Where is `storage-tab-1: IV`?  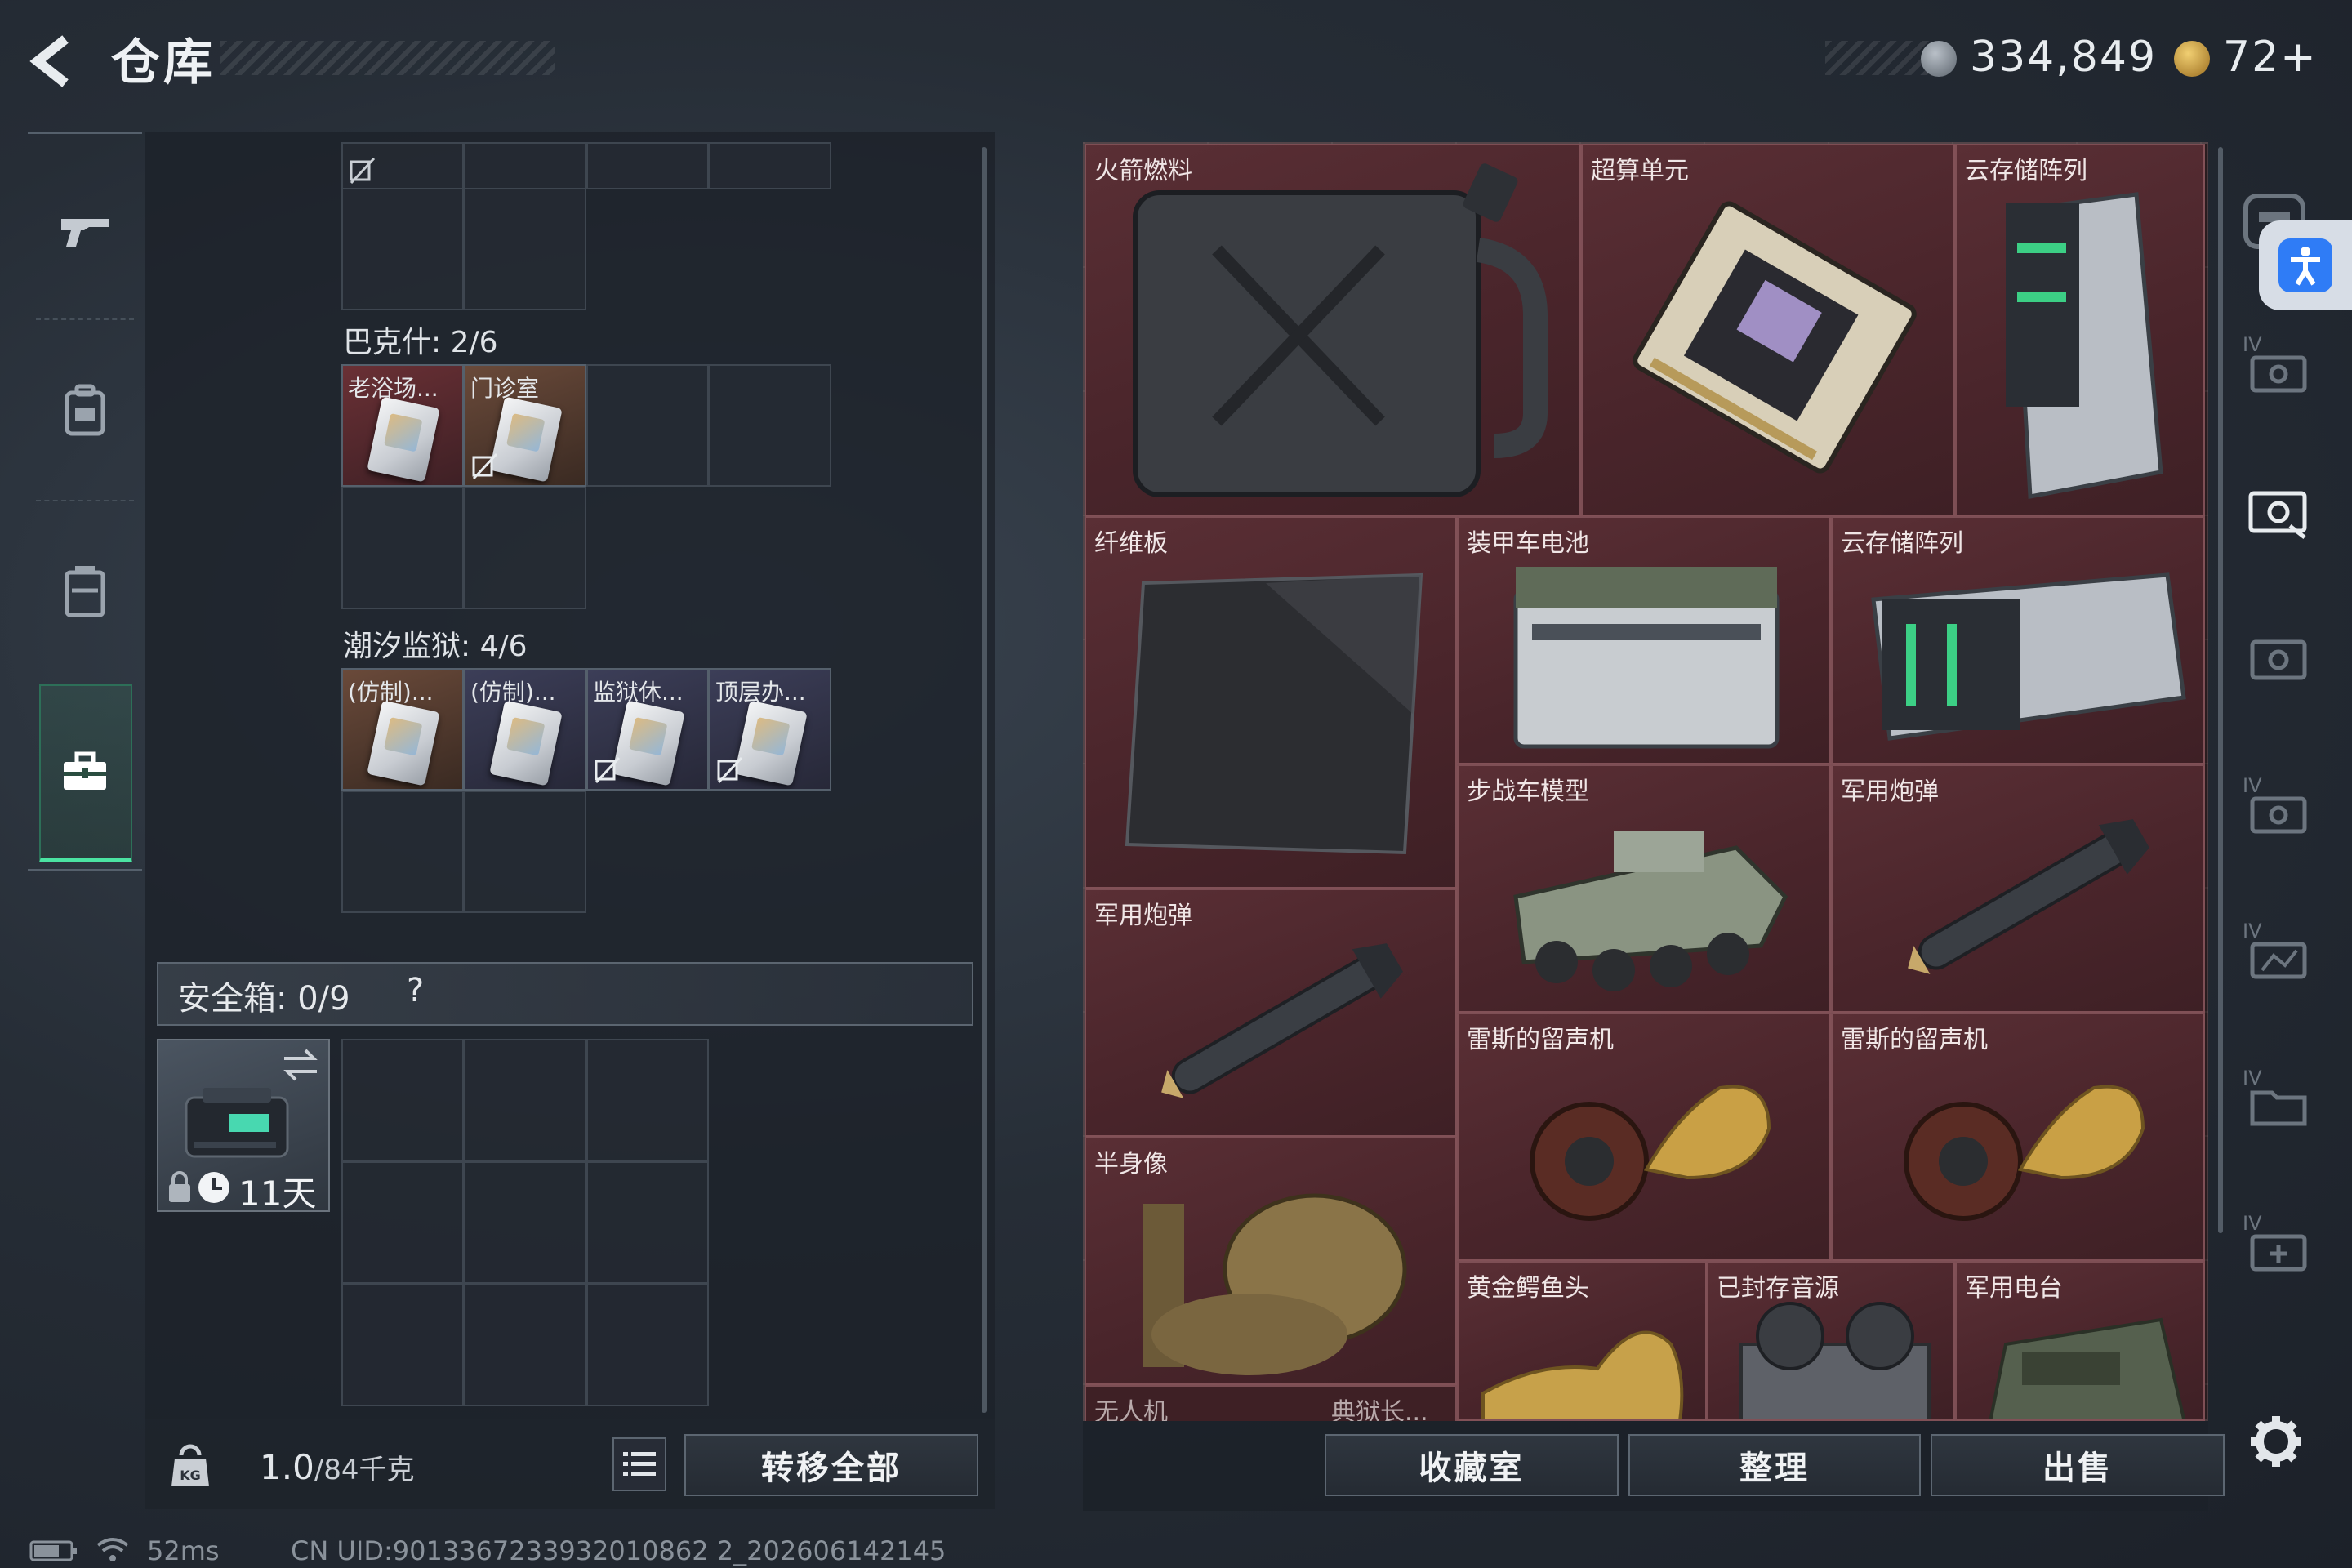
storage-tab-1: IV is located at coordinates (2277, 366).